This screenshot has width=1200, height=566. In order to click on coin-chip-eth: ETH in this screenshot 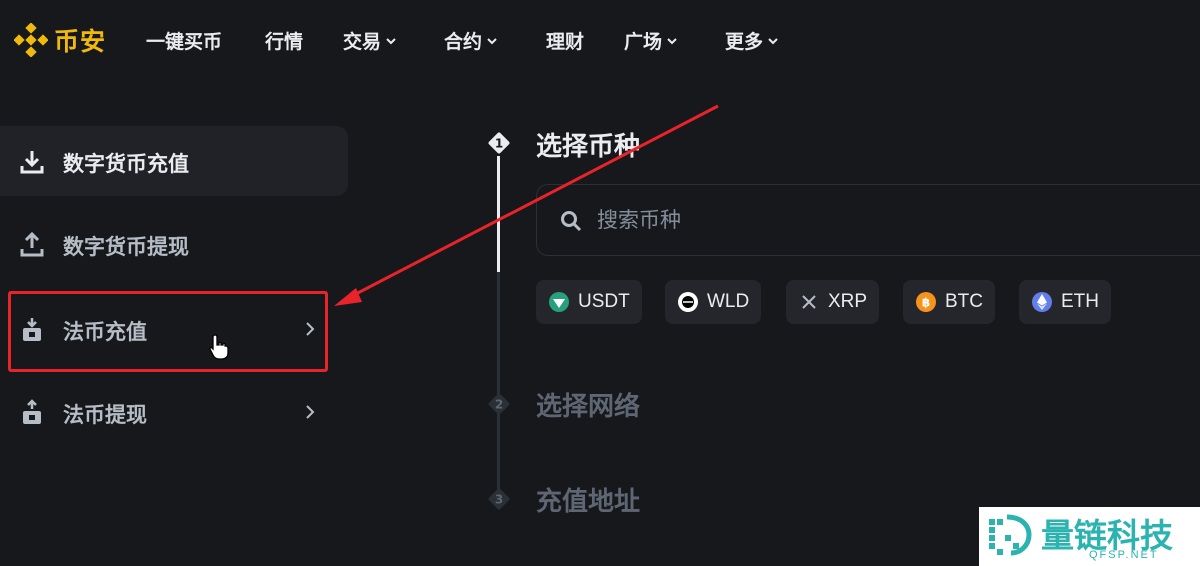, I will do `click(1065, 302)`.